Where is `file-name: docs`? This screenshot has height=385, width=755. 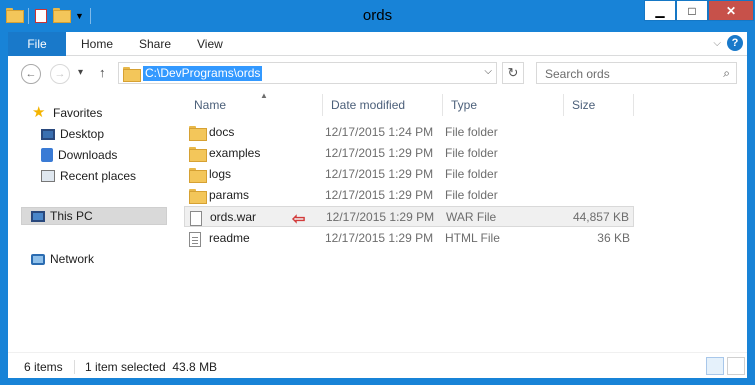
file-name: docs is located at coordinates (222, 132).